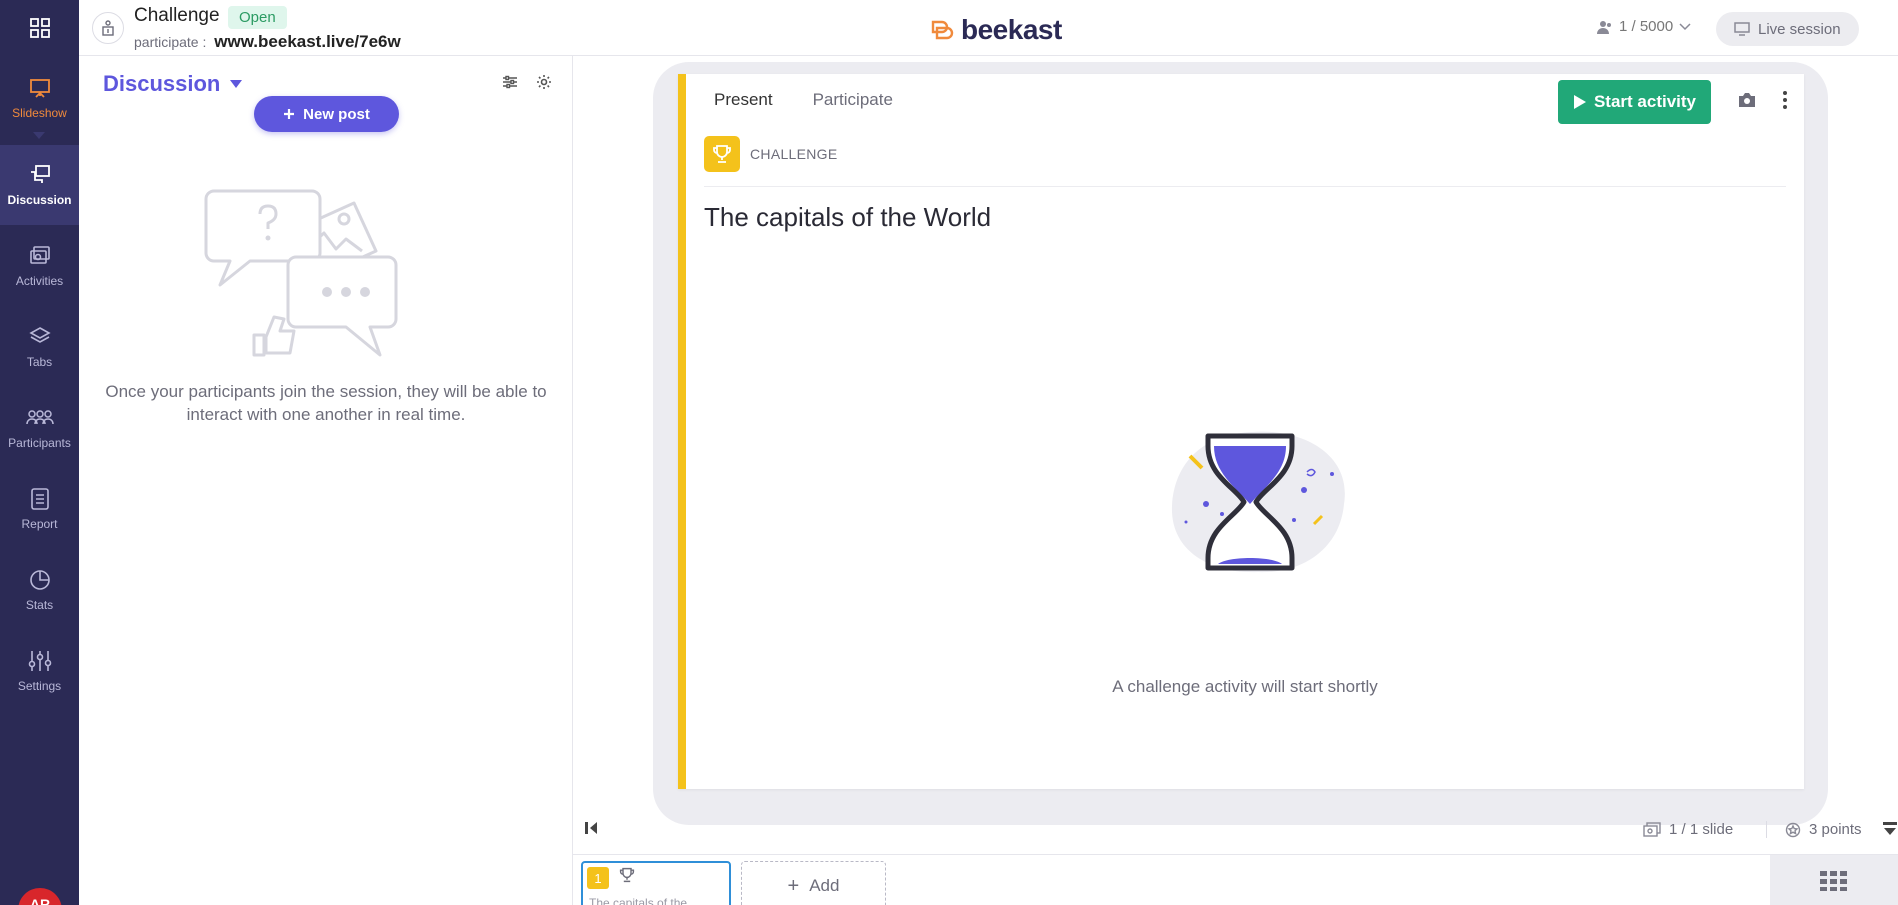  Describe the element at coordinates (853, 100) in the screenshot. I see `tab-participate: Participate` at that location.